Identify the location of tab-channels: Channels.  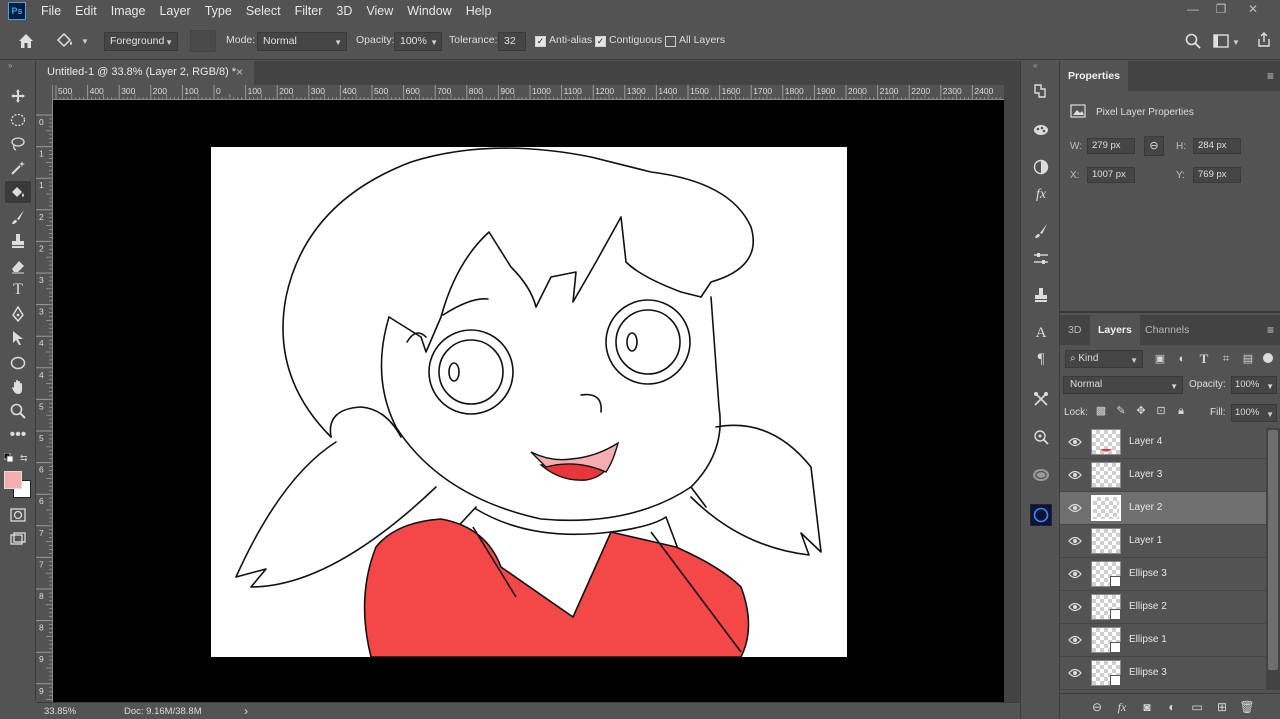
(1167, 330).